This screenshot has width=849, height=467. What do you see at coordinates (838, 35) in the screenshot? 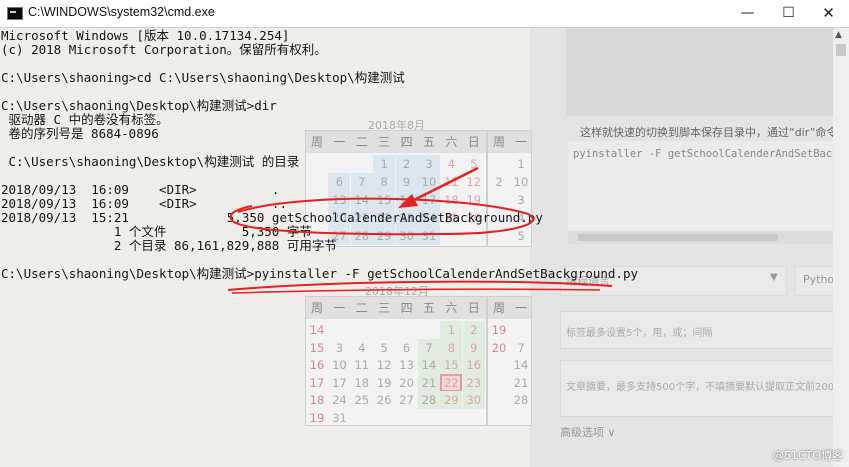
I see `scroll-up-arrow-icon: ▲` at bounding box center [838, 35].